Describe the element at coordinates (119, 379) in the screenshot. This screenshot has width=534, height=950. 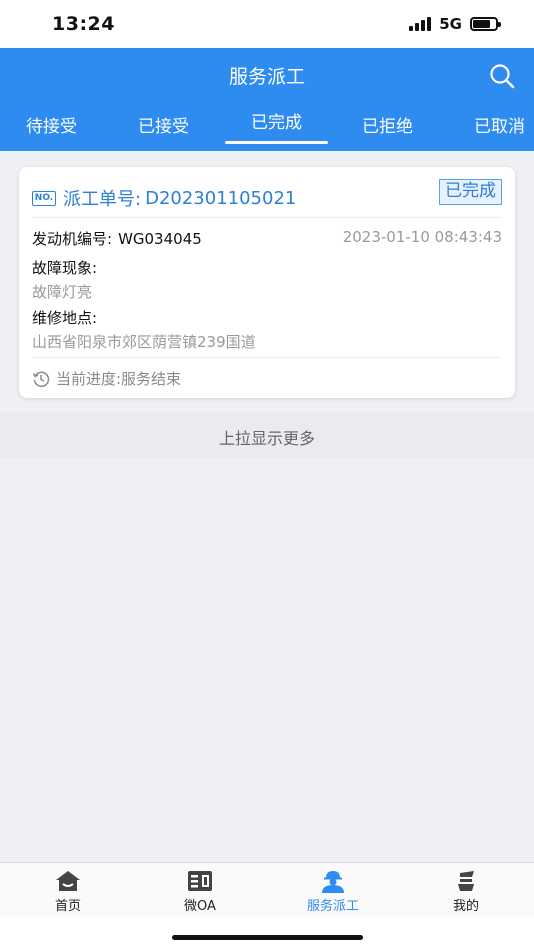
I see `progress-text: 当前进度:服务结束` at that location.